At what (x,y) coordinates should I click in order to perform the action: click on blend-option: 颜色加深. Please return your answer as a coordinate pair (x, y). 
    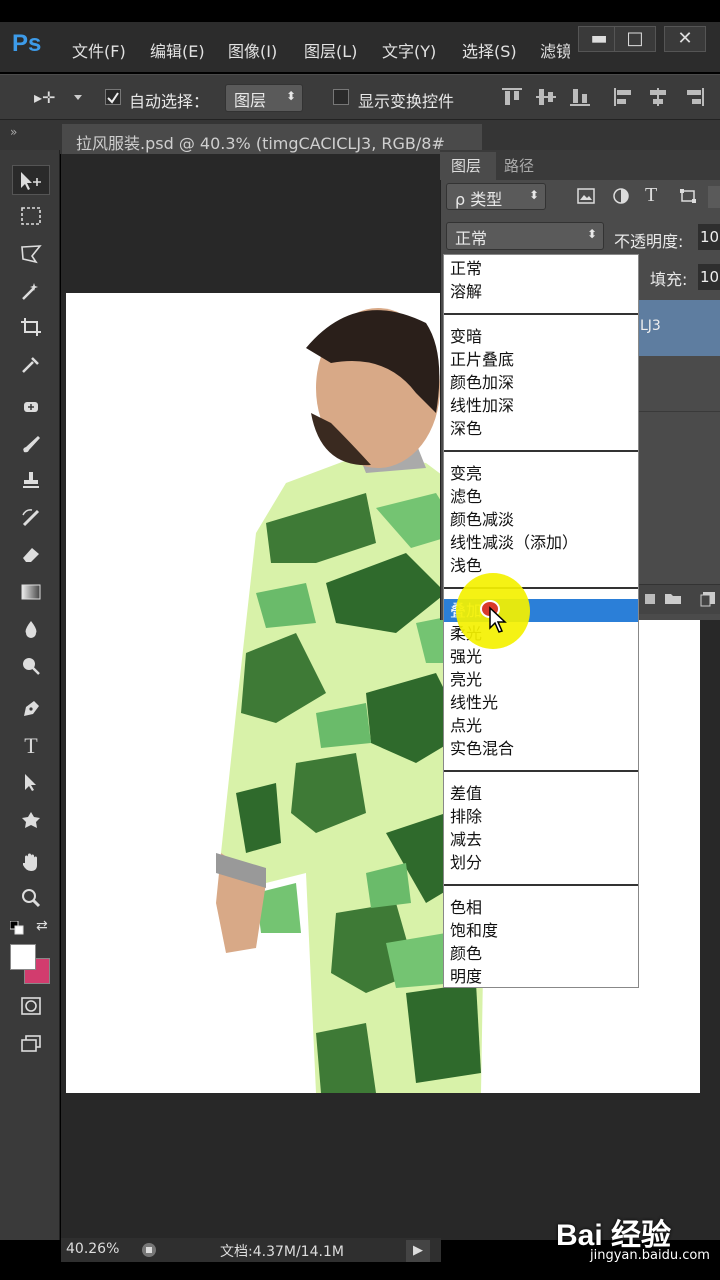
    Looking at the image, I should click on (482, 382).